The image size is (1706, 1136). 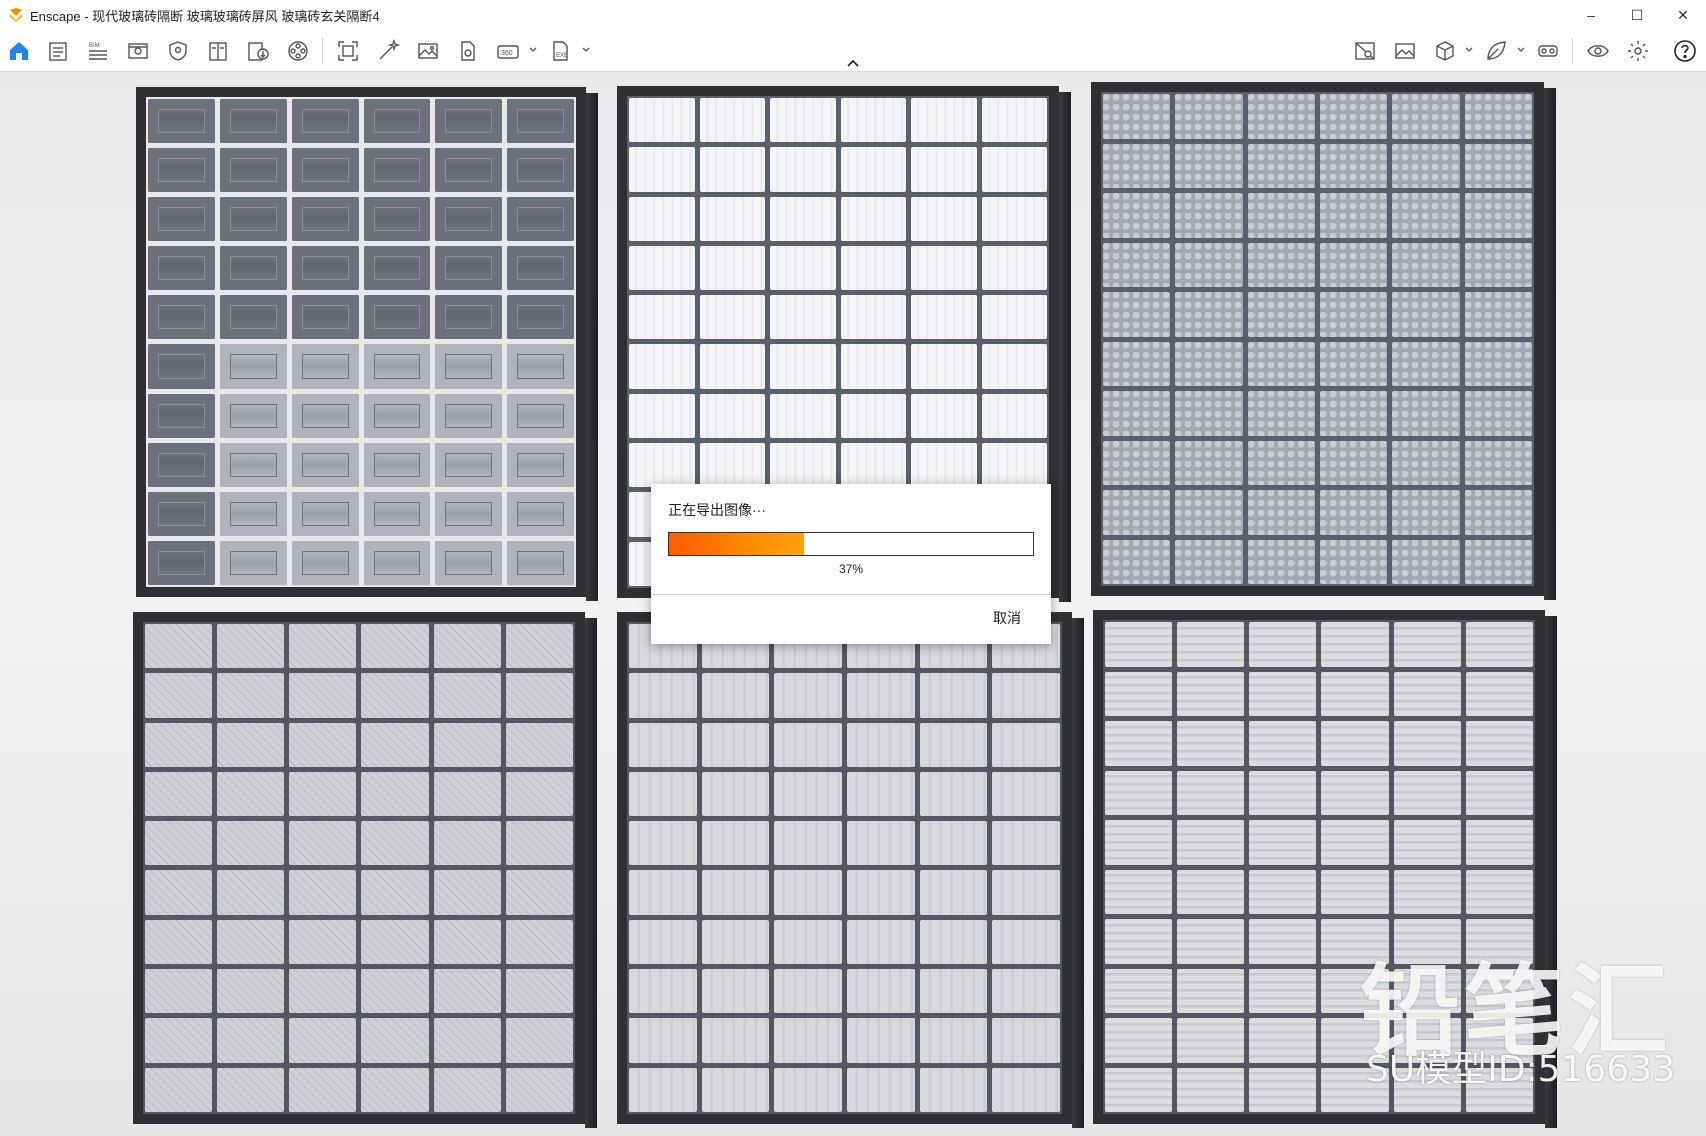 What do you see at coordinates (16, 15) in the screenshot?
I see `enscape-logo-icon` at bounding box center [16, 15].